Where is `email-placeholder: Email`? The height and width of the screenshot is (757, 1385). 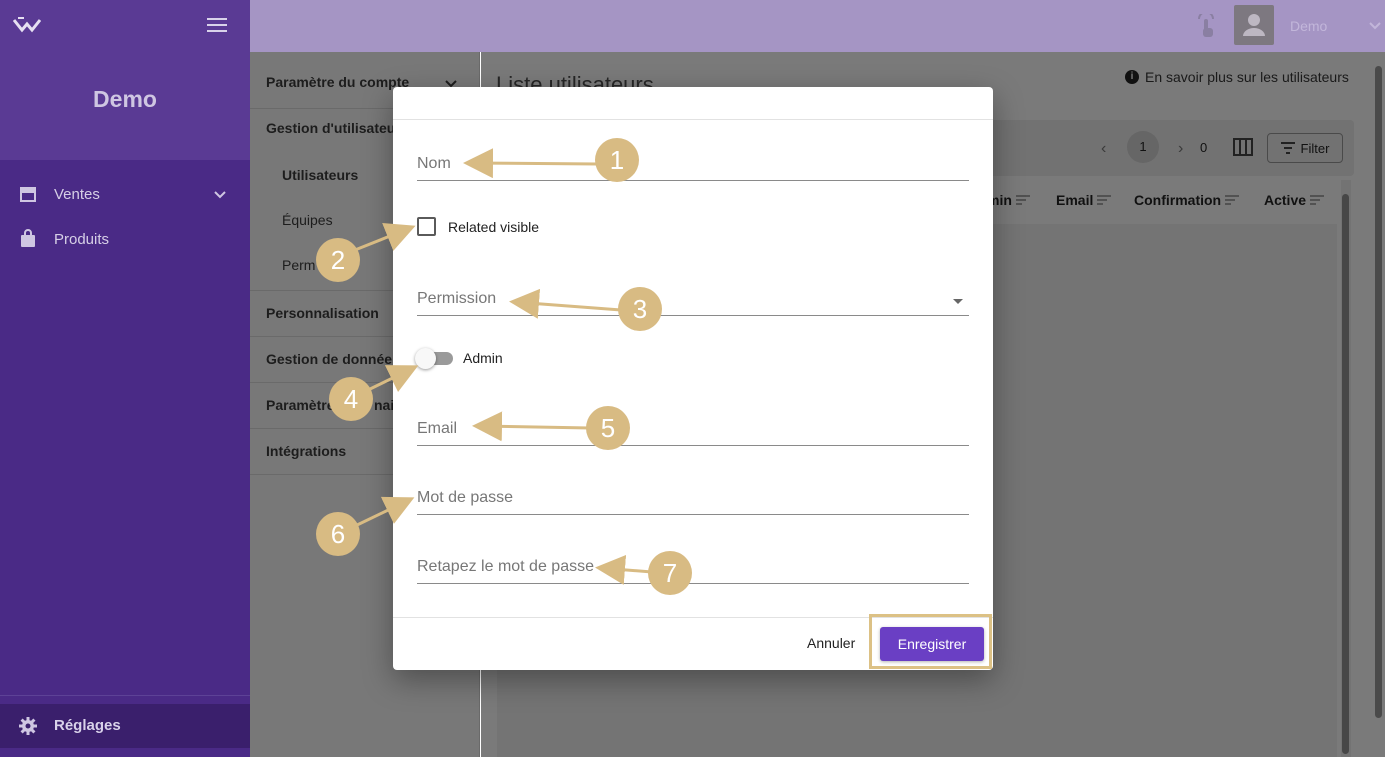 email-placeholder: Email is located at coordinates (437, 428).